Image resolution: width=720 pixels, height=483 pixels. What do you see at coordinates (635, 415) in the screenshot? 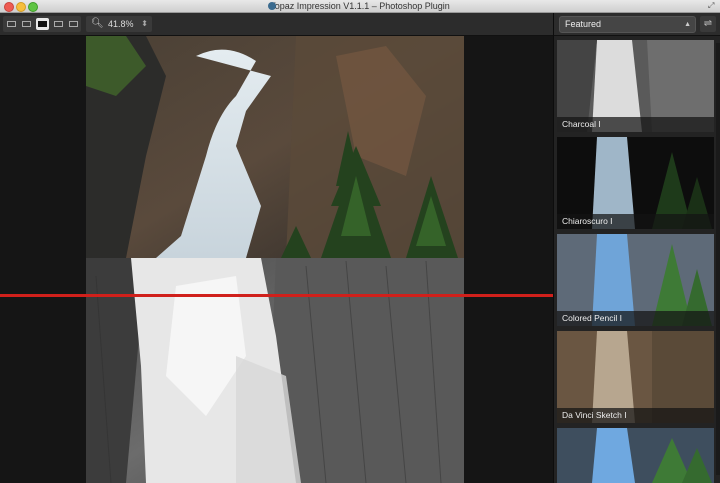
I see `preset-label: Da Vinci Sketch I` at bounding box center [635, 415].